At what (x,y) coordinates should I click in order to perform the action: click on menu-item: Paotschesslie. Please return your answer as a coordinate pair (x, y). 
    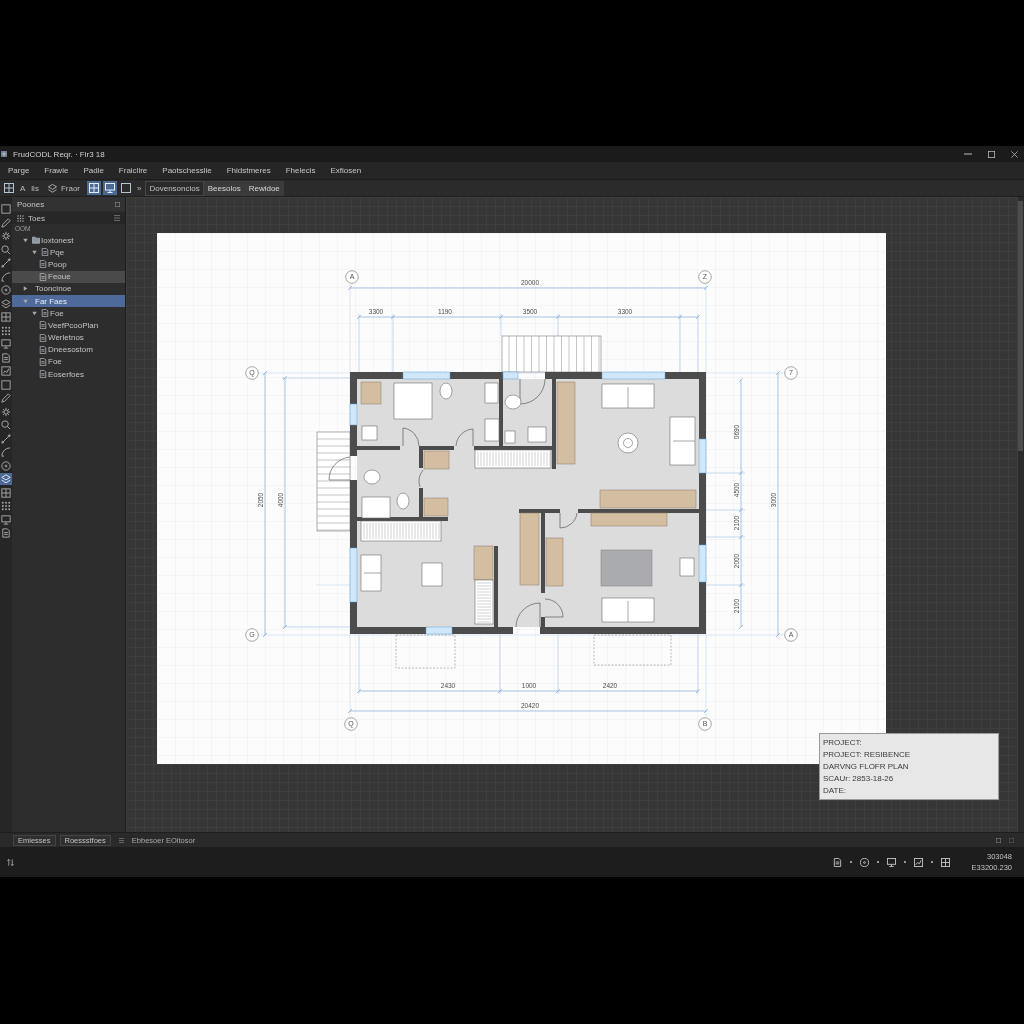
    Looking at the image, I should click on (187, 170).